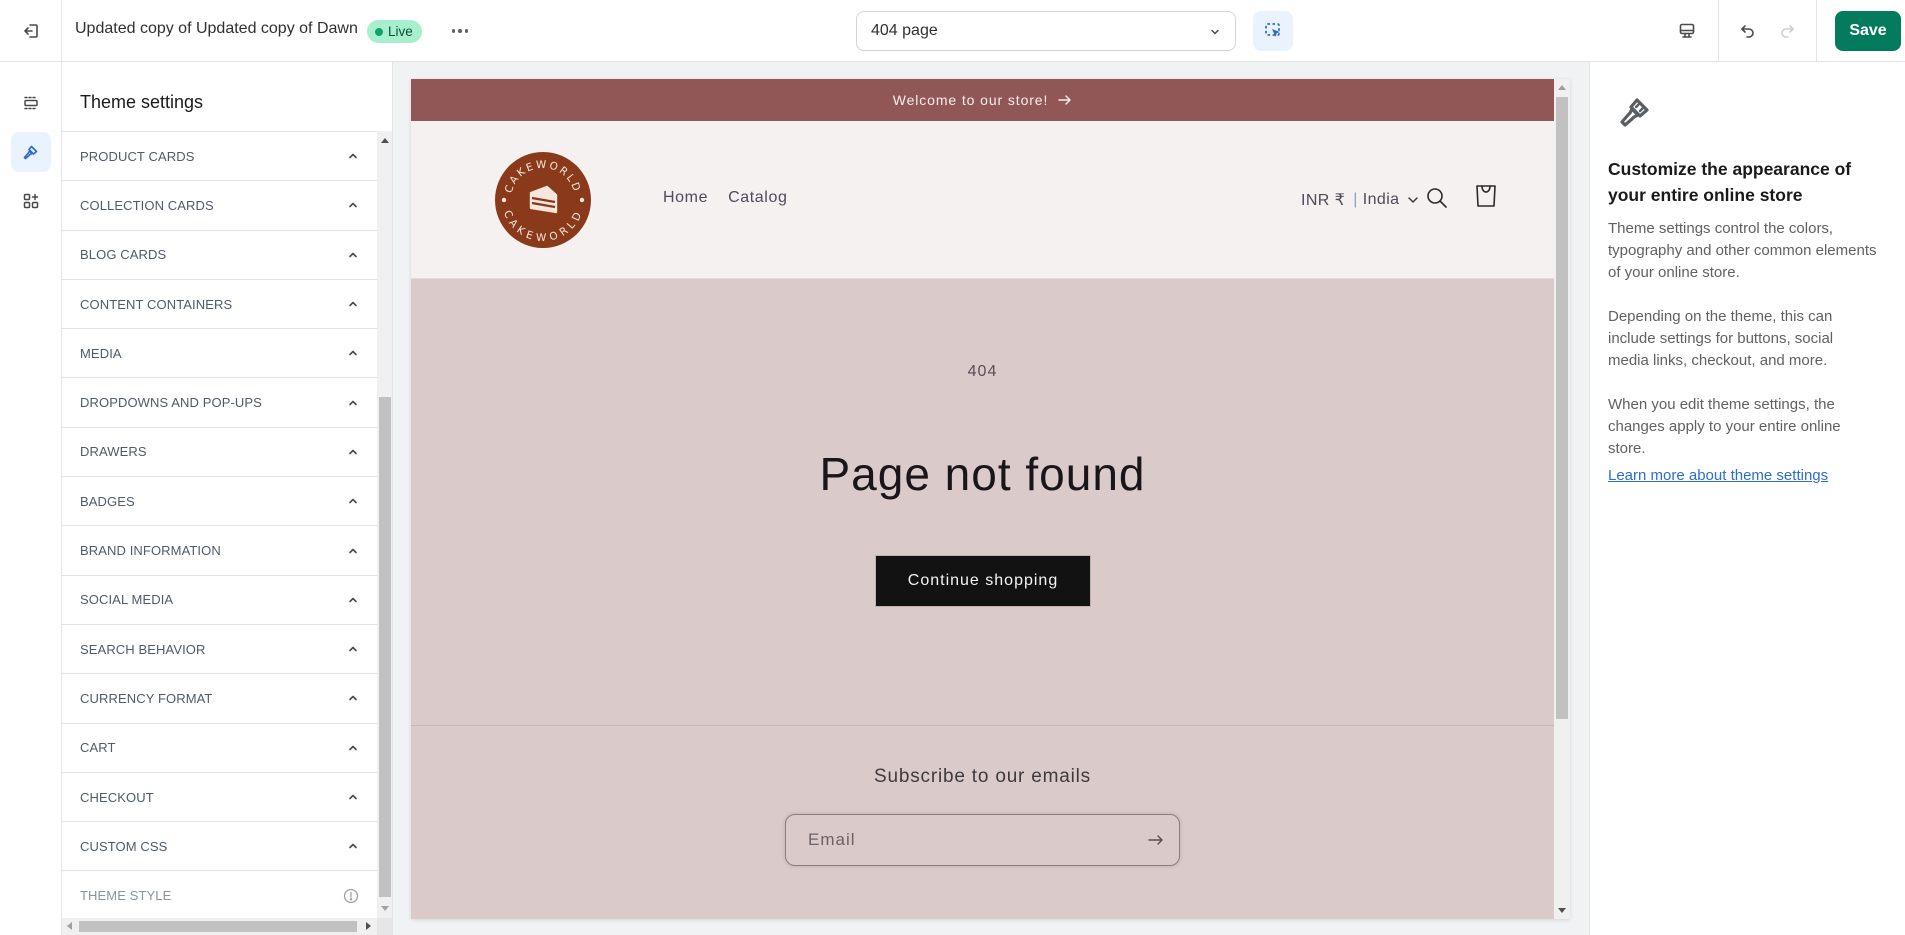 The width and height of the screenshot is (1905, 935). I want to click on rail-apps-button, so click(31, 201).